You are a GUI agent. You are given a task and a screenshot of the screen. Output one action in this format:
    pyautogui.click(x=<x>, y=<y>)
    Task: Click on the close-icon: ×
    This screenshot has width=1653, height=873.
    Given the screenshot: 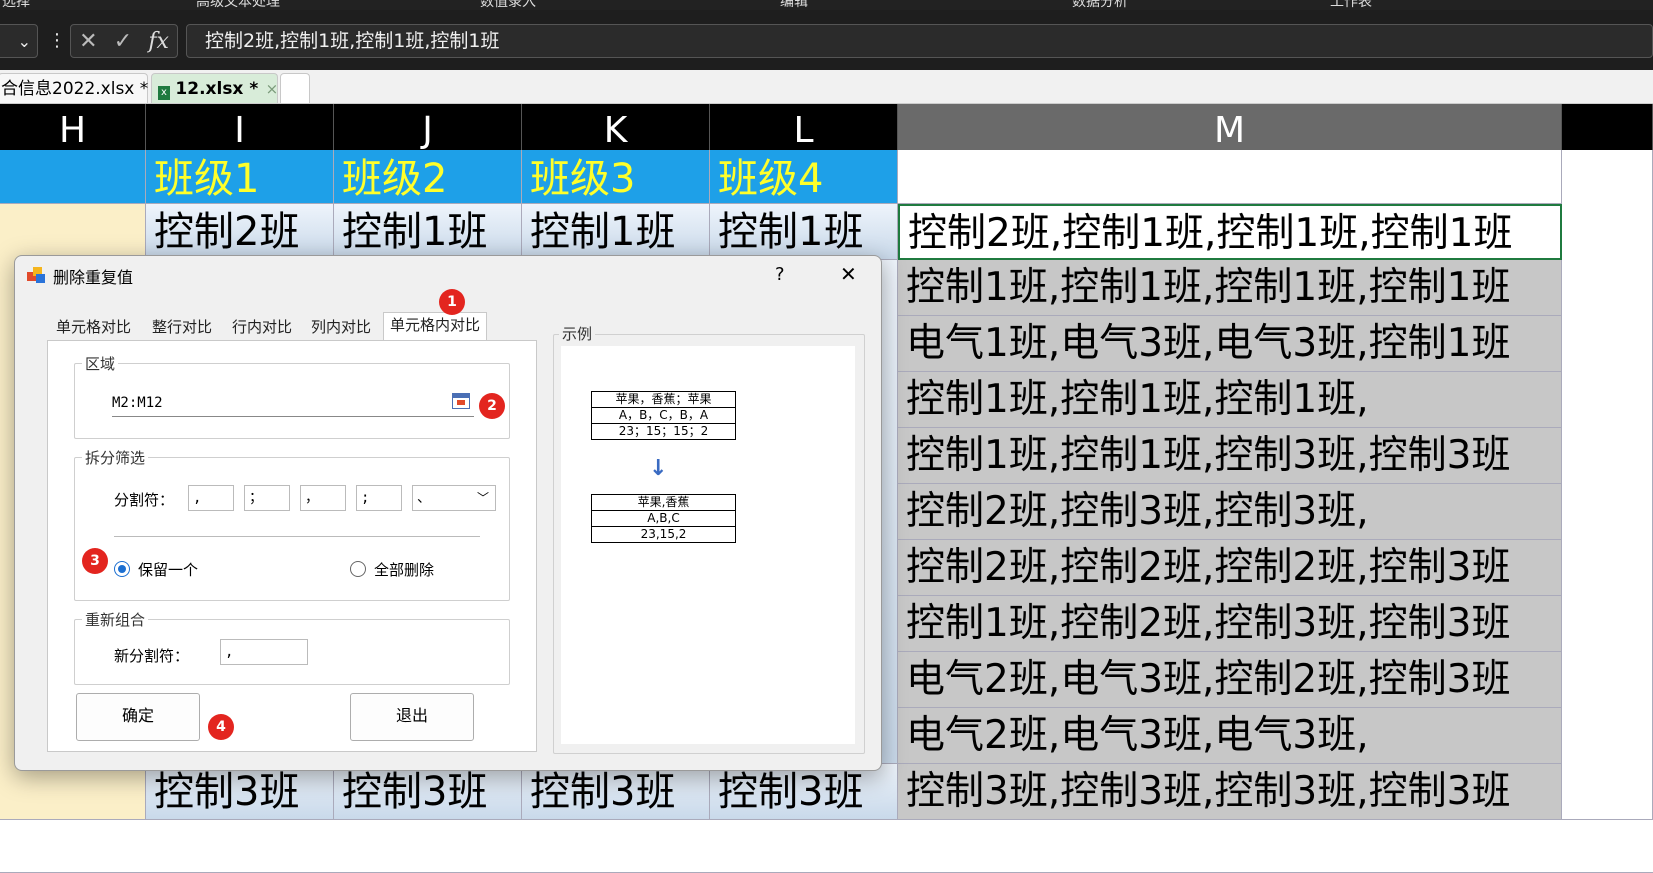 What is the action you would take?
    pyautogui.click(x=272, y=89)
    